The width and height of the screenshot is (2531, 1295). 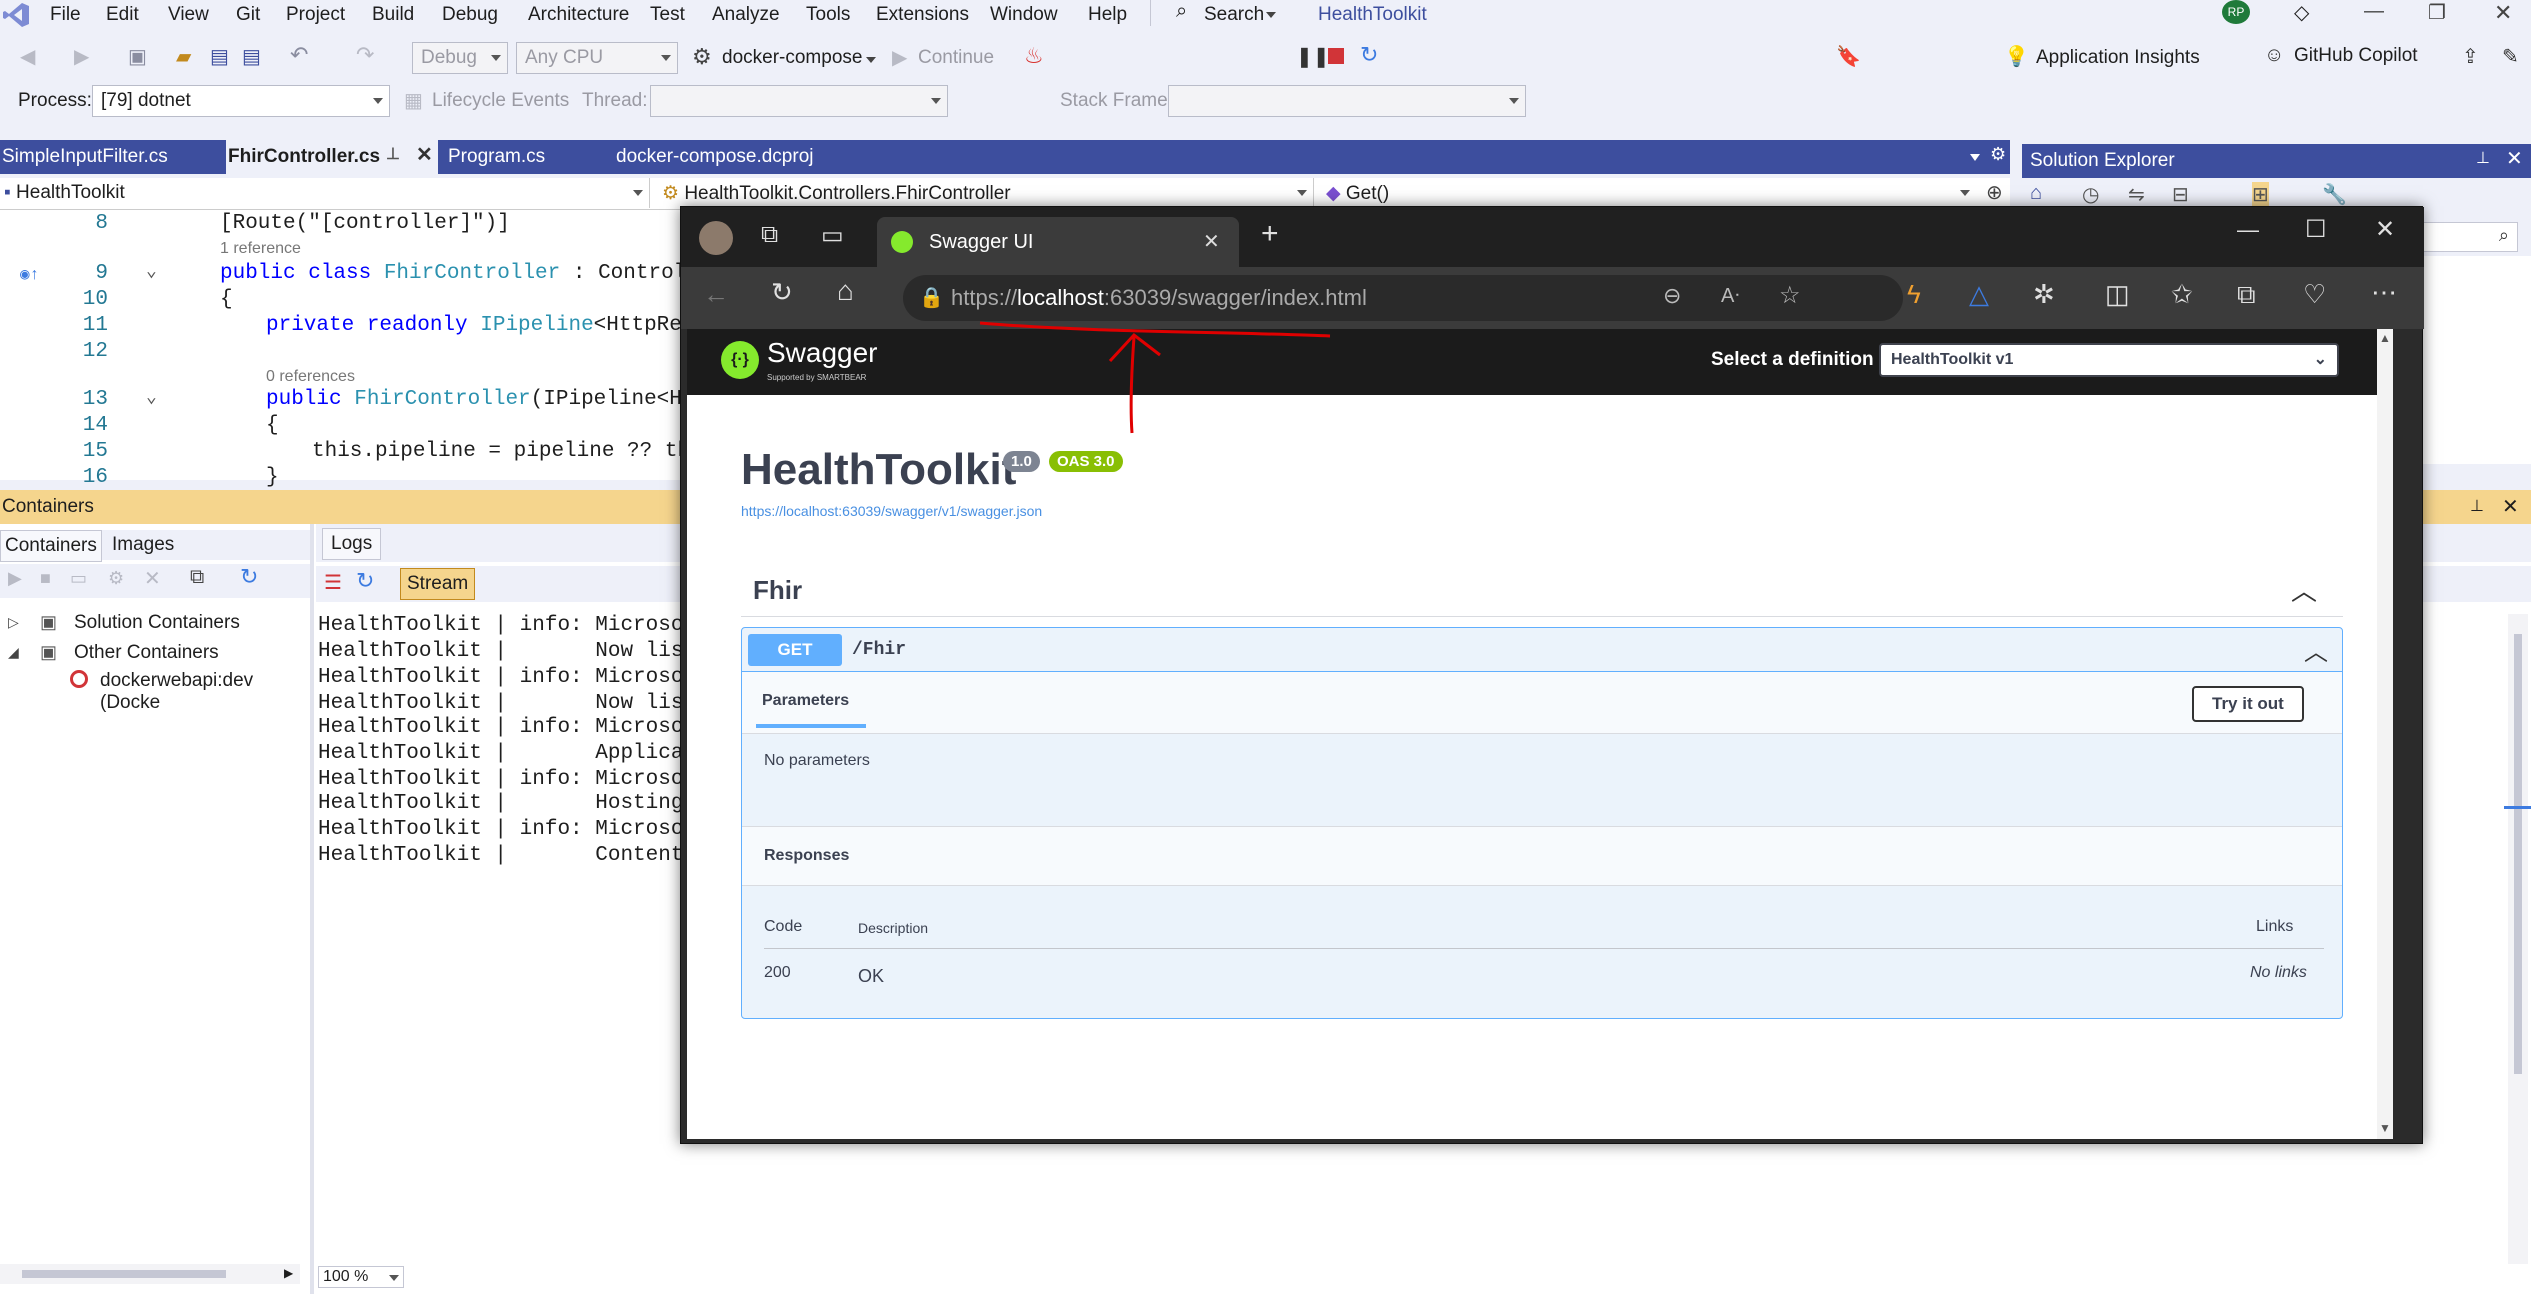 I want to click on lightbulb-icon: 💡, so click(x=2016, y=56).